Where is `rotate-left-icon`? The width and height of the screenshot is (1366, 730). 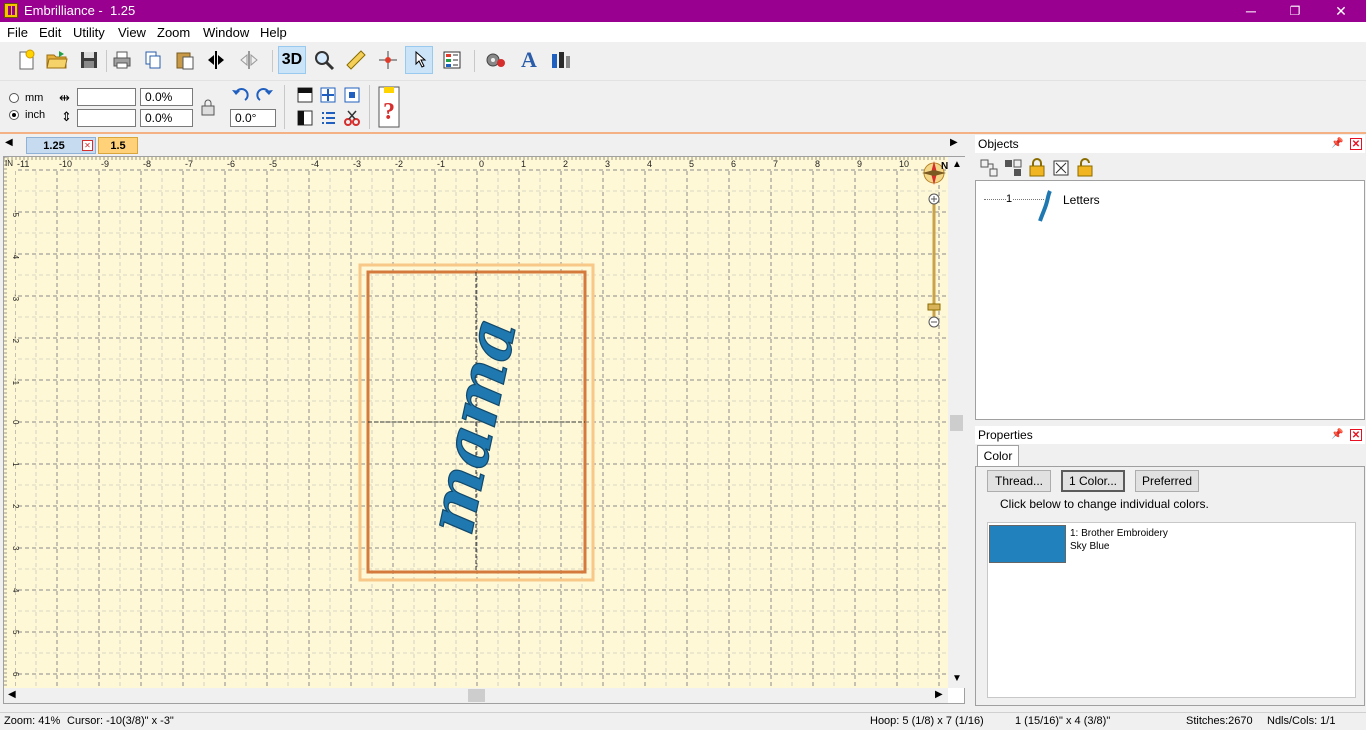 rotate-left-icon is located at coordinates (240, 95).